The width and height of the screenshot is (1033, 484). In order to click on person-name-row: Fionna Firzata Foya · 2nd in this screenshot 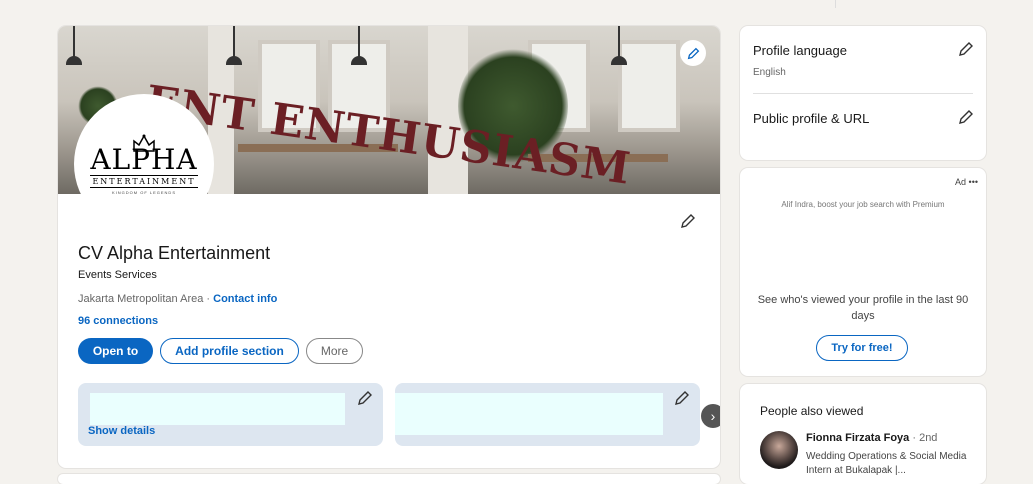, I will do `click(871, 438)`.